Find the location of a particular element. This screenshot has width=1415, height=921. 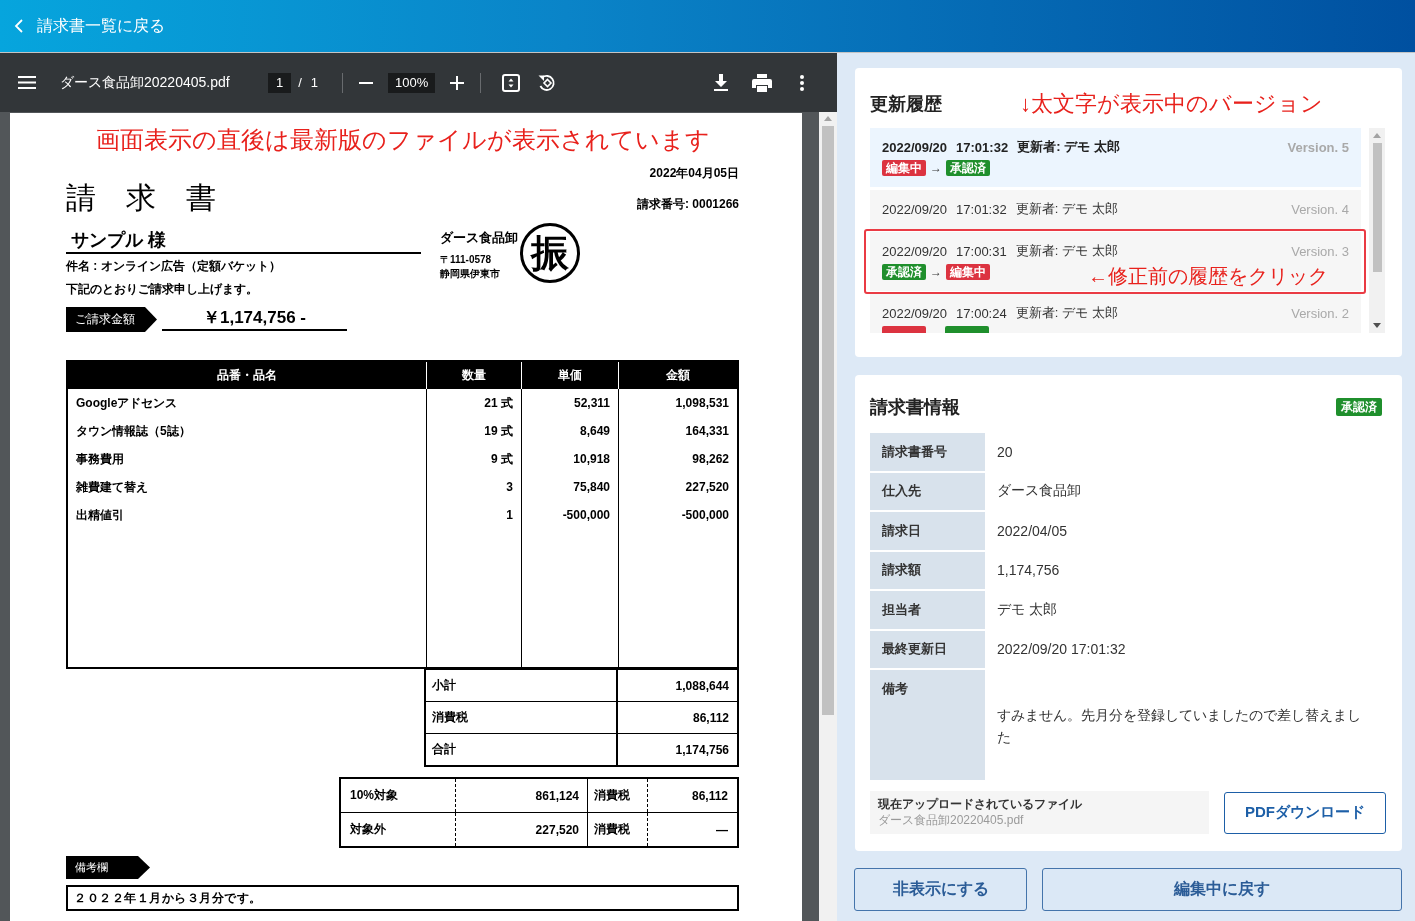

table-cell: 小計 is located at coordinates (521, 685).